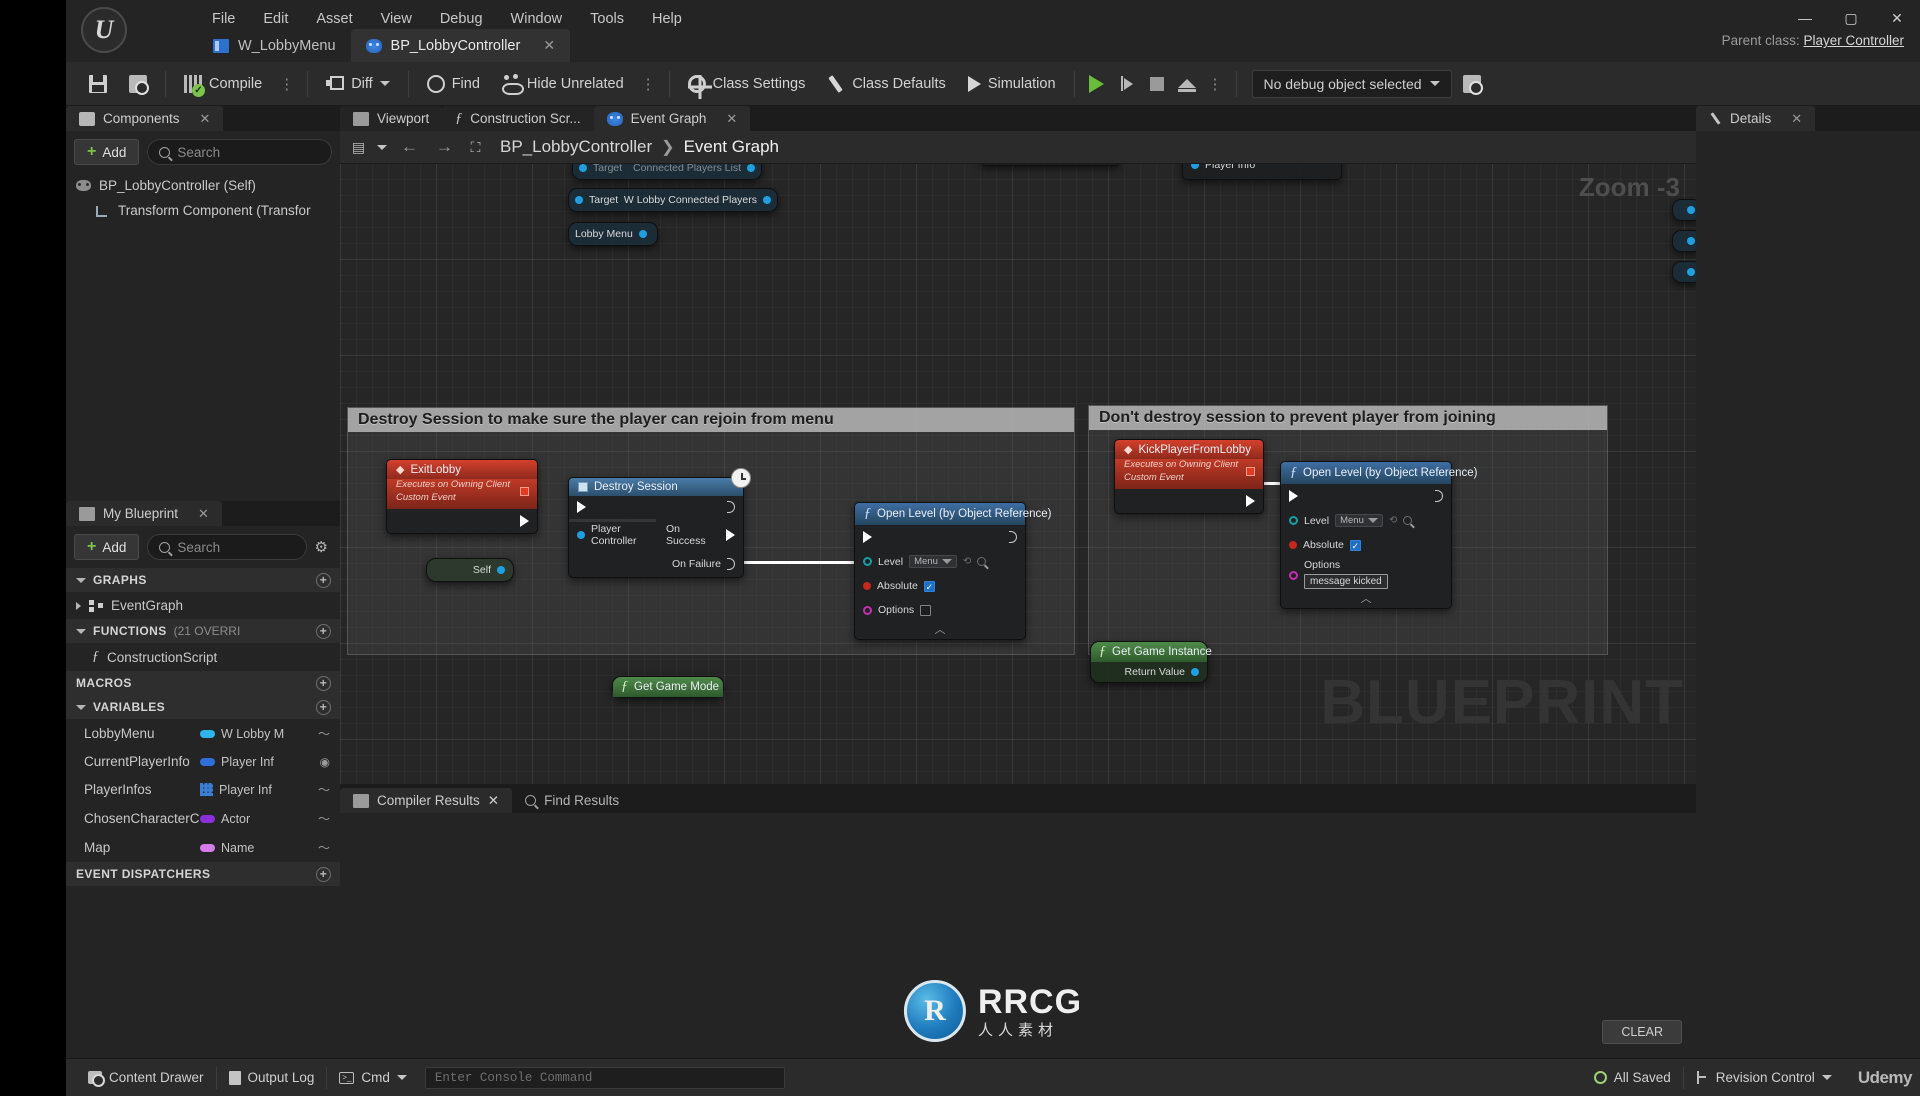  I want to click on variable-row-map: Map Name 〜, so click(203, 847).